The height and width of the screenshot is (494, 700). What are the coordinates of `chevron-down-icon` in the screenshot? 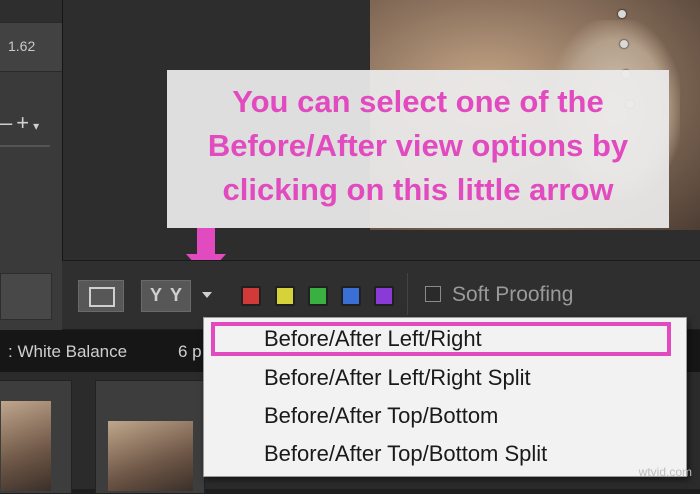 It's located at (207, 295).